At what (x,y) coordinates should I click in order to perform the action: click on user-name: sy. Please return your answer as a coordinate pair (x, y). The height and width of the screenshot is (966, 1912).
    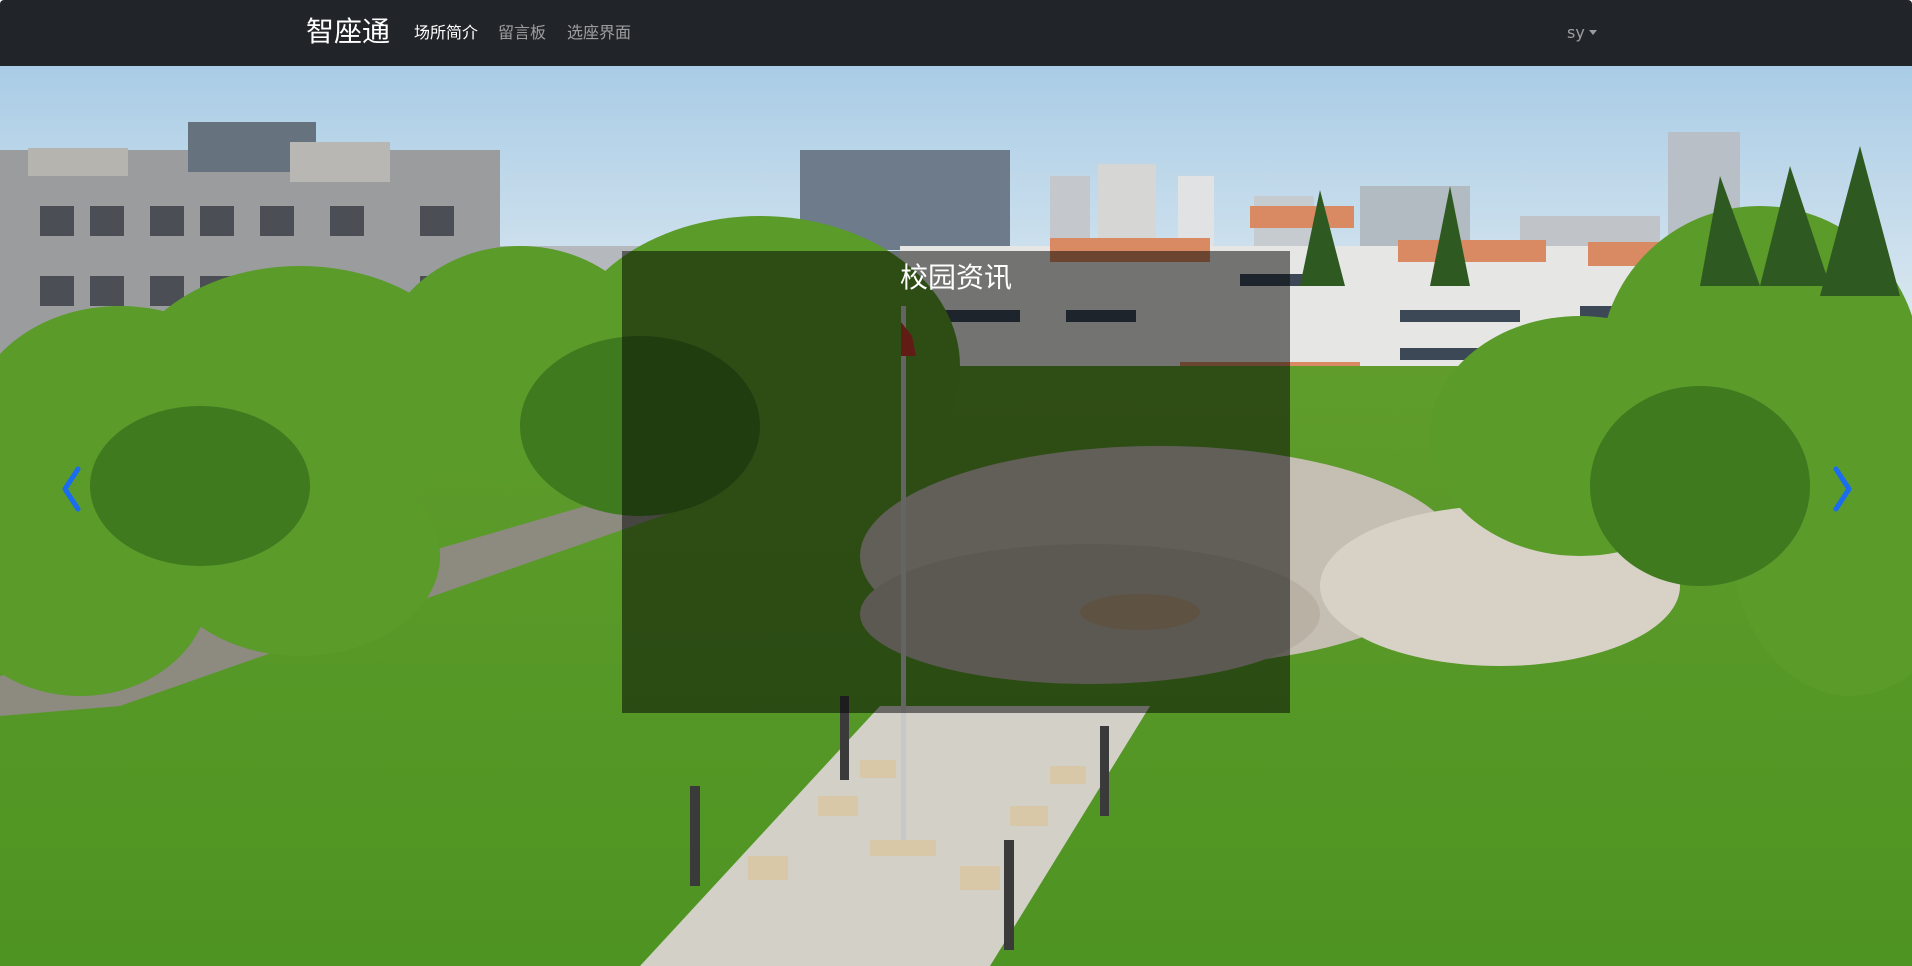
    Looking at the image, I should click on (1576, 32).